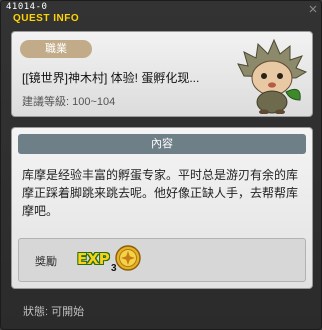 This screenshot has height=330, width=322. What do you see at coordinates (27, 7) in the screenshot?
I see `quest-id: 41014-0` at bounding box center [27, 7].